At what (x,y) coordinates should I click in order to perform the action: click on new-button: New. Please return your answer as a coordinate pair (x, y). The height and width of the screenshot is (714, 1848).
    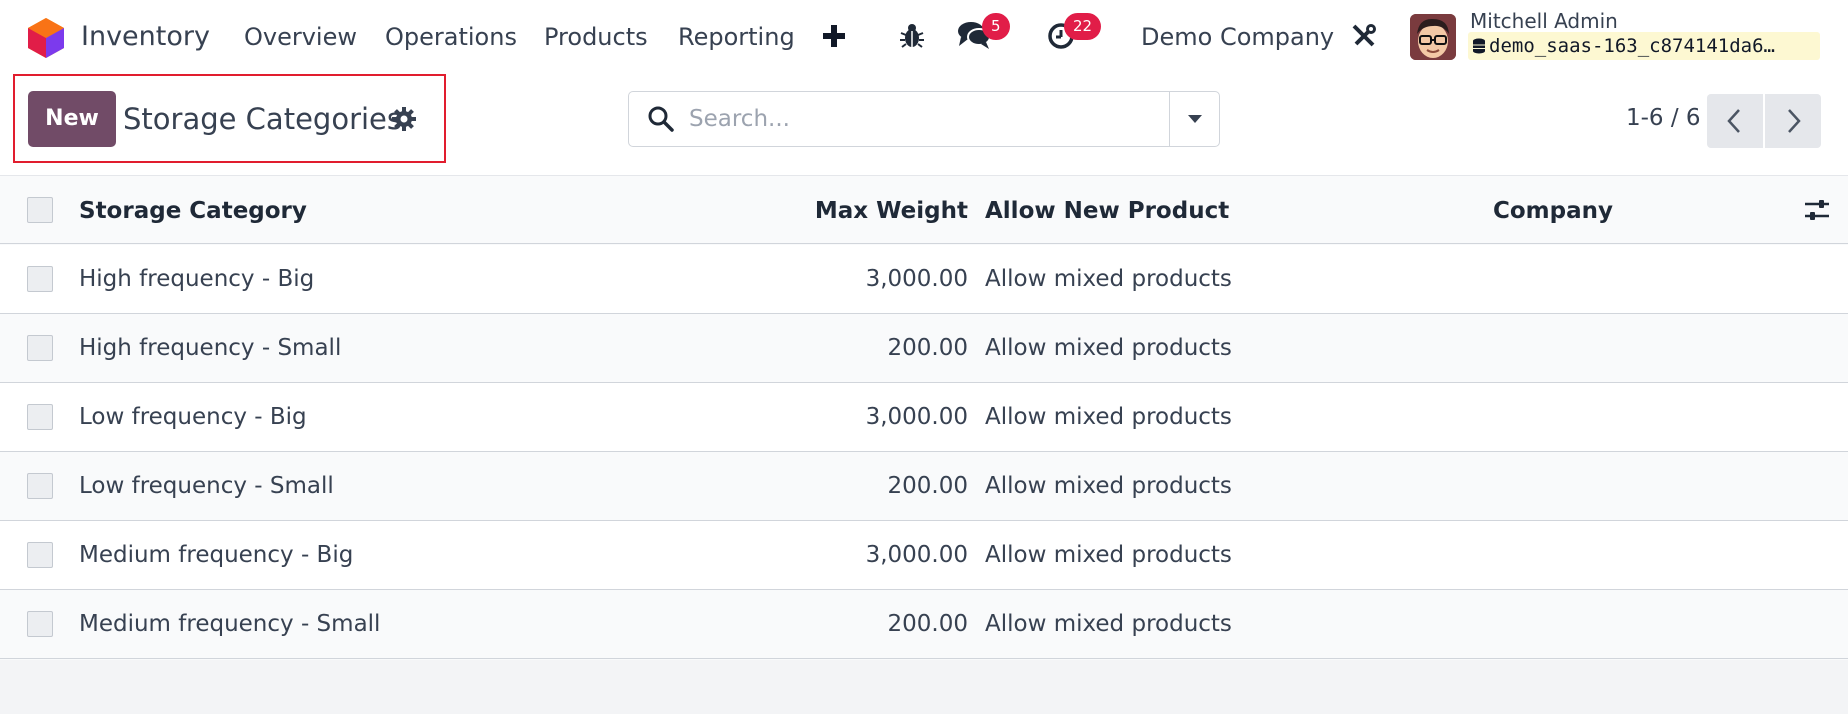
    Looking at the image, I should click on (72, 119).